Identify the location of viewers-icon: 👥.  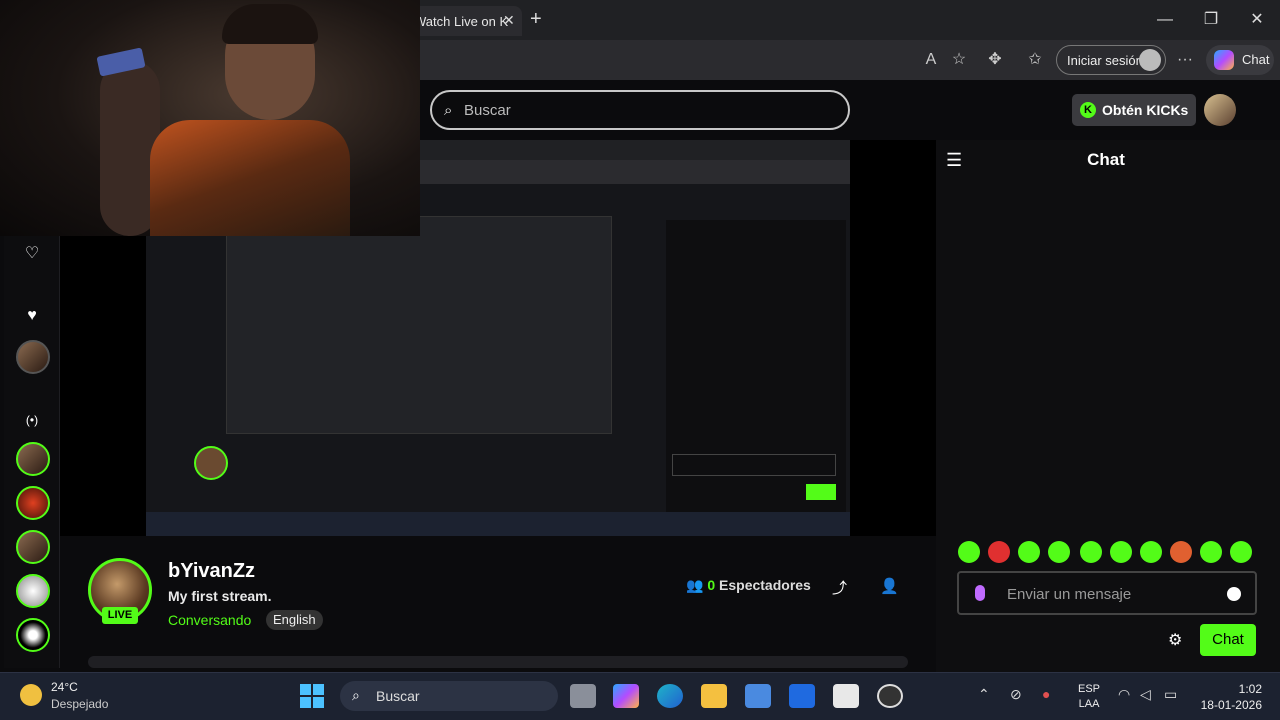
(697, 585).